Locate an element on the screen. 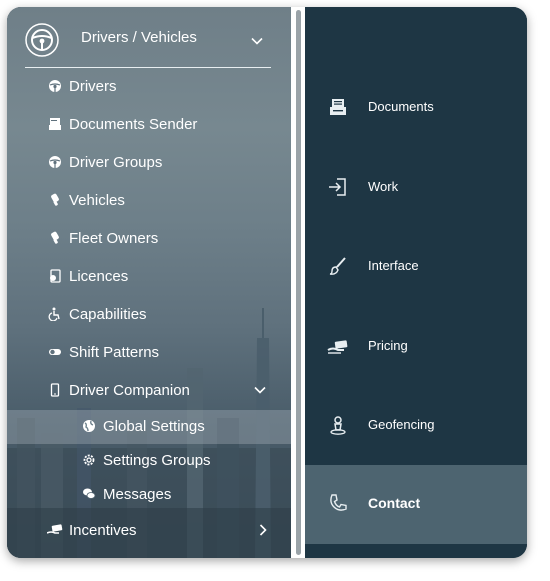 This screenshot has height=581, width=550. location-person-icon is located at coordinates (338, 425).